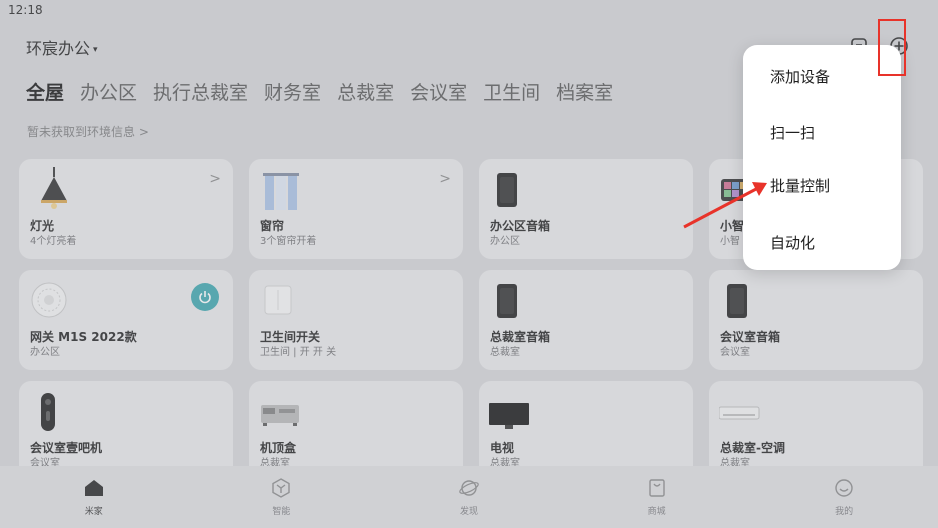 The height and width of the screenshot is (528, 938). I want to click on annotation-arrow-icon, so click(725, 205).